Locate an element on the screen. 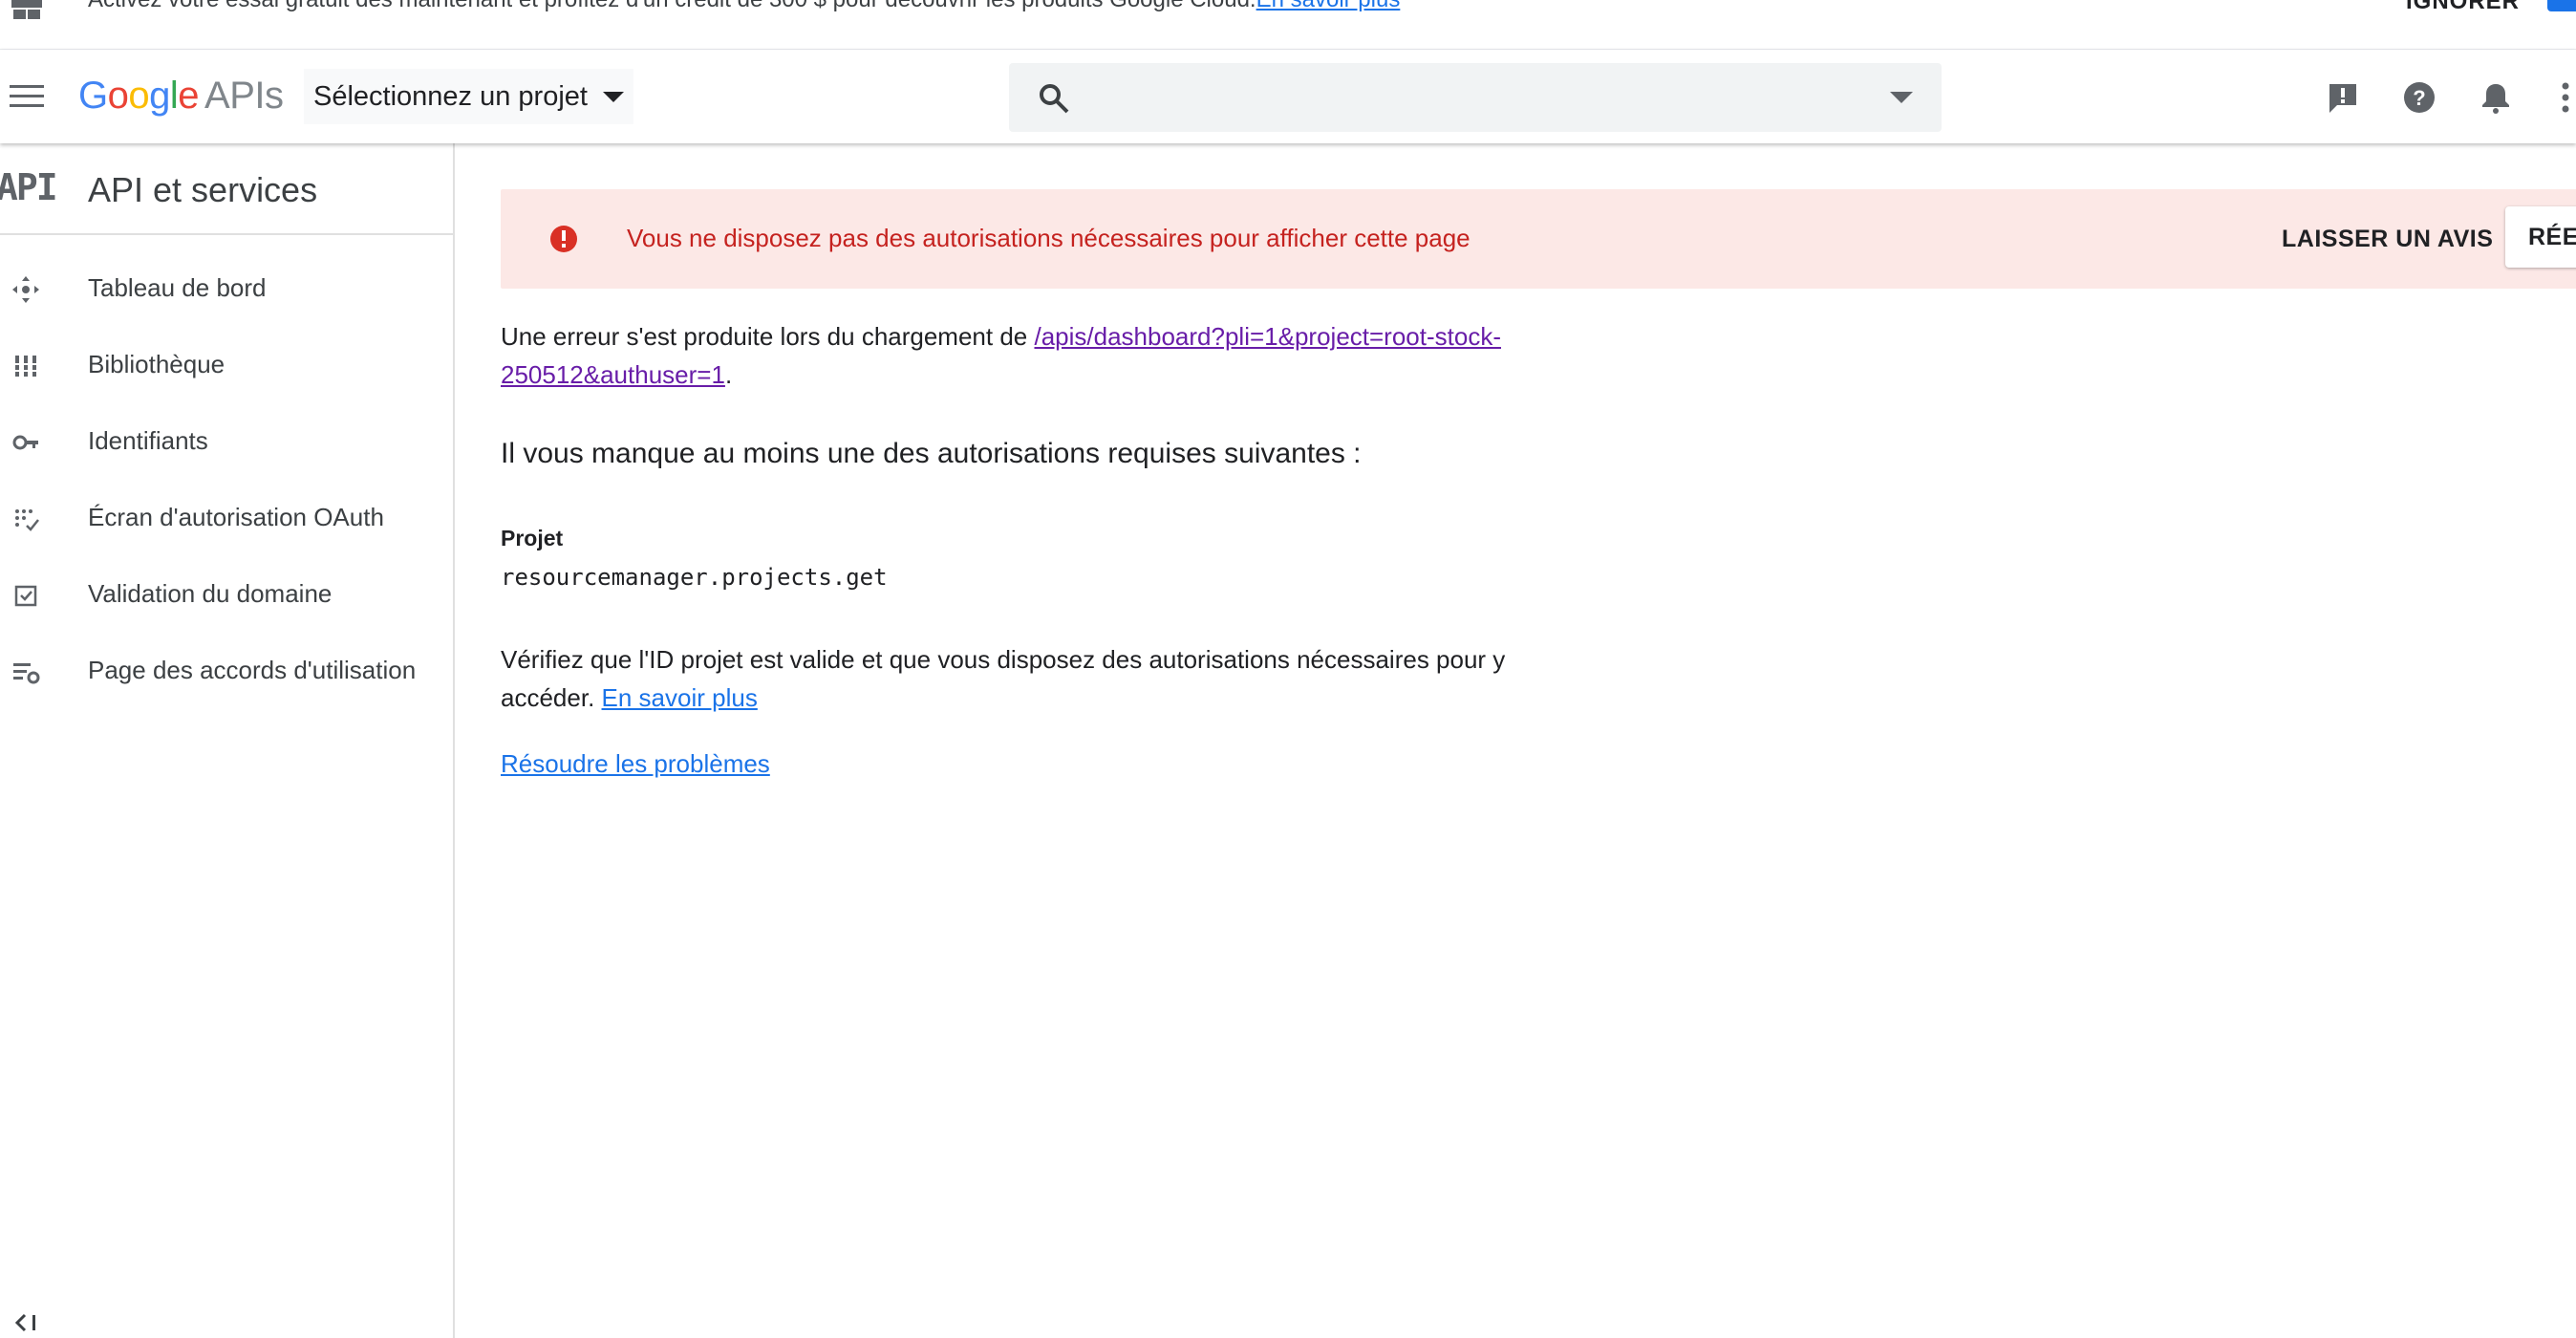  gift-icon is located at coordinates (26, 9).